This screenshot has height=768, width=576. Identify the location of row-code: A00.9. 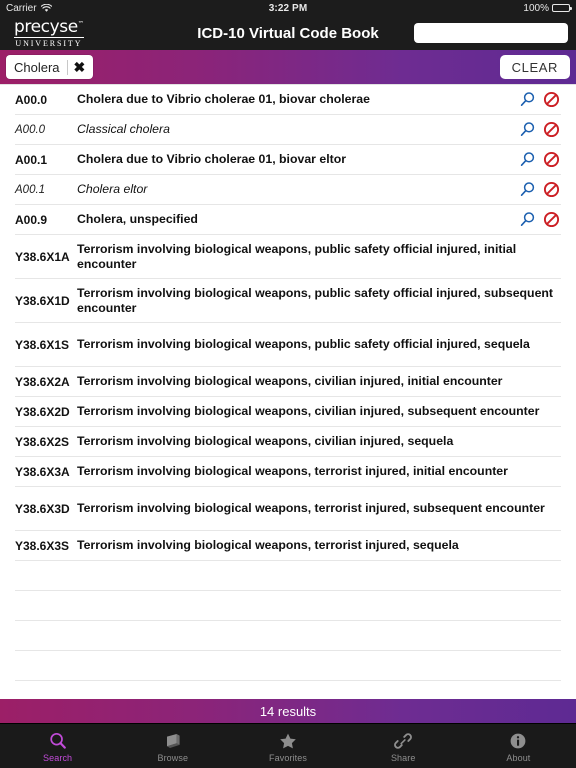
(31, 219).